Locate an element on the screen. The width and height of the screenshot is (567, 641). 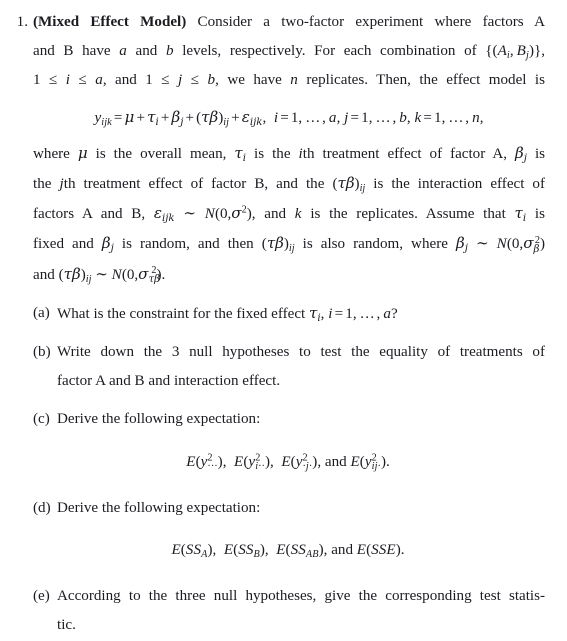
item-d-text: Derive the following expectation: is located at coordinates (159, 507).